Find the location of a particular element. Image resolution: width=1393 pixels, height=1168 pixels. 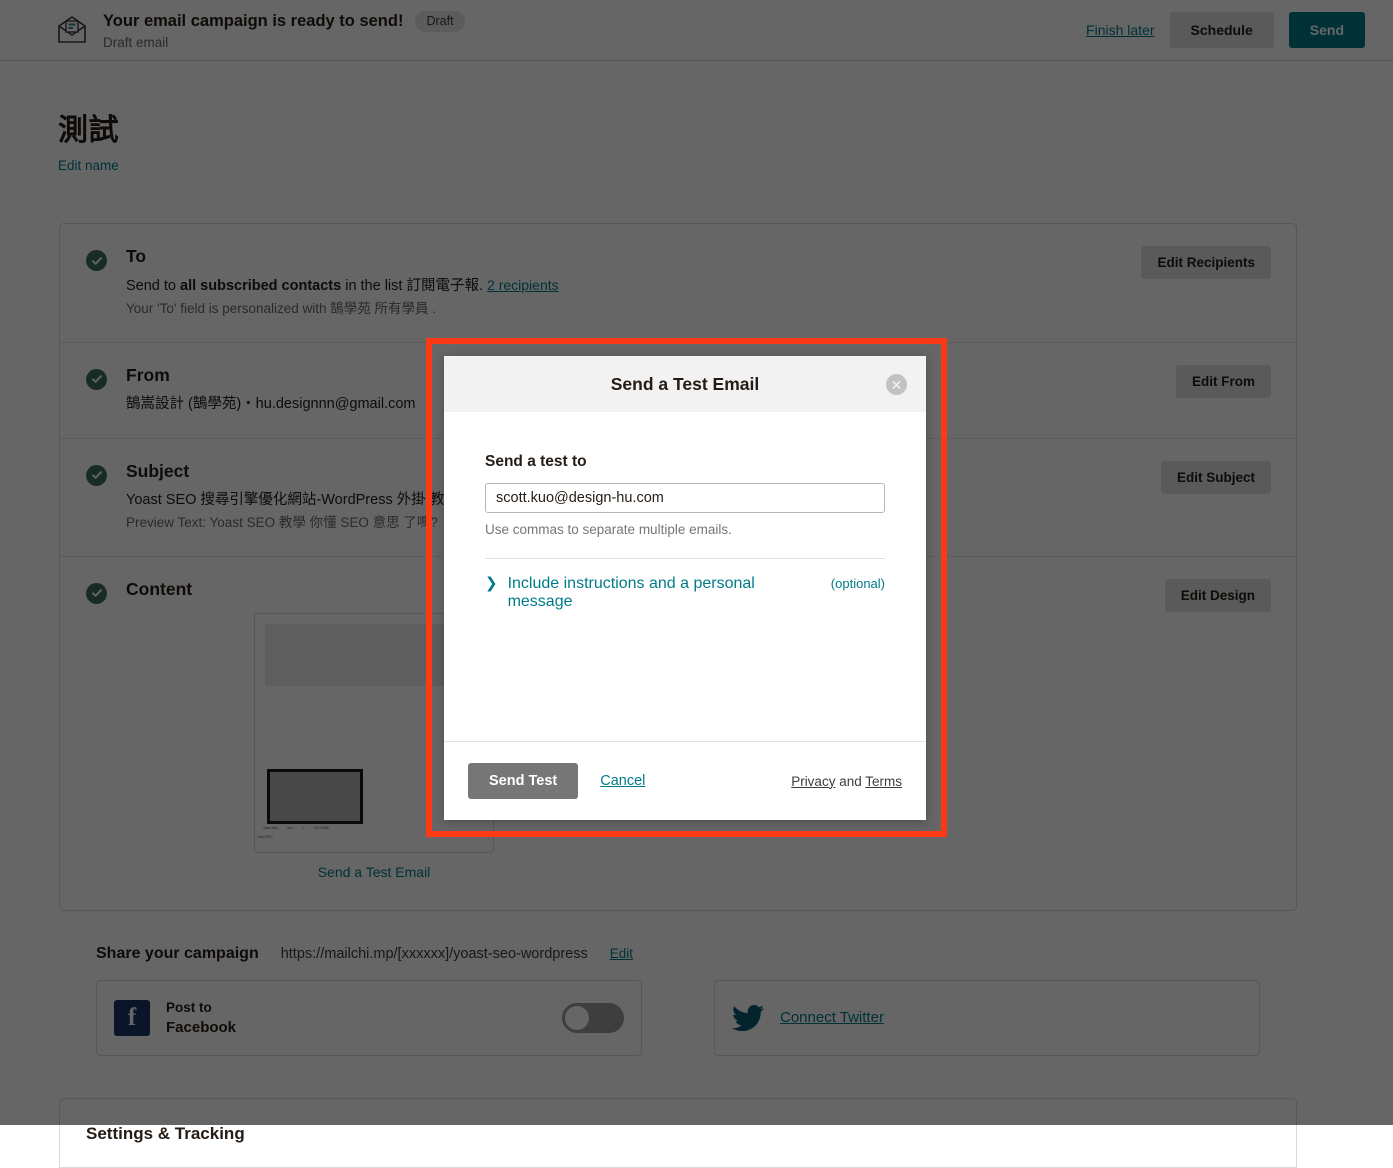

modal-header: Send a Test Email ✕ is located at coordinates (685, 384).